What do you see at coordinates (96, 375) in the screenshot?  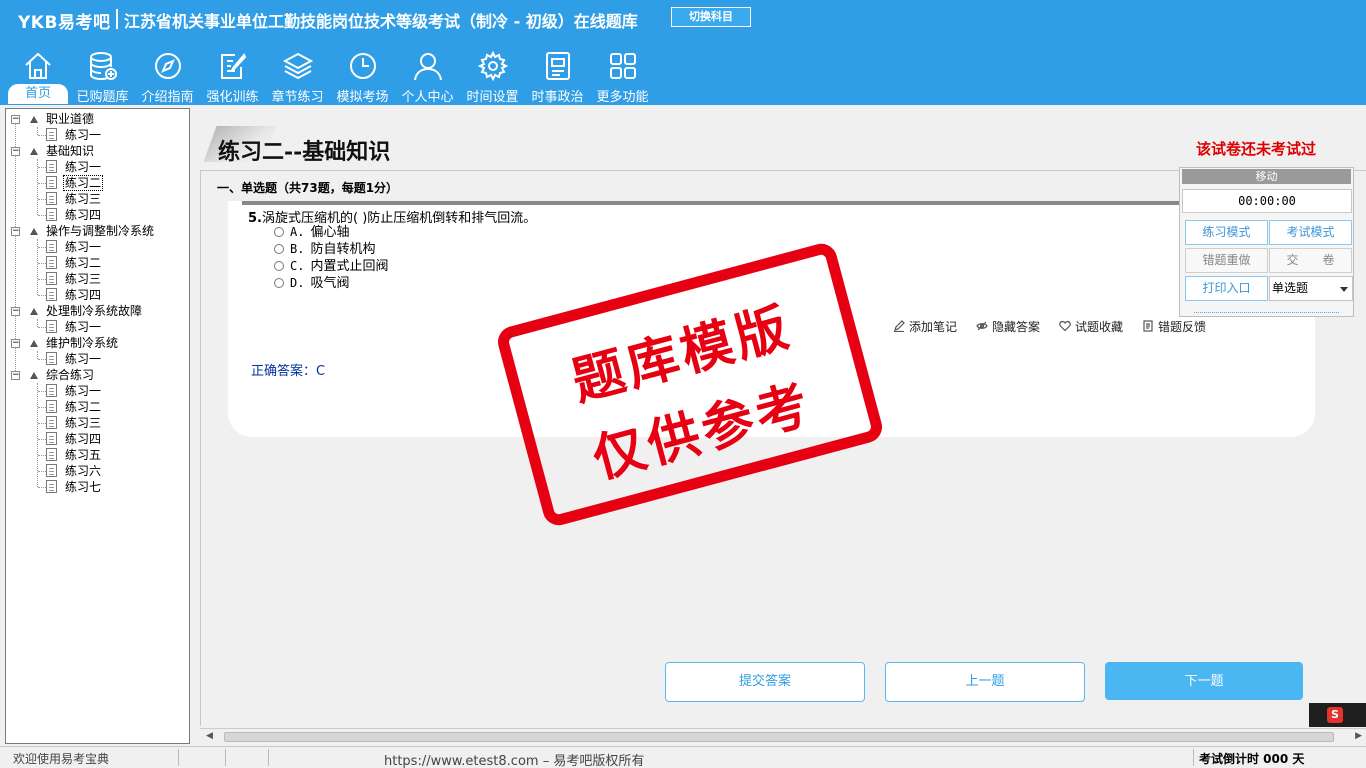 I see `tree-group-comprehensive: − 综合练习` at bounding box center [96, 375].